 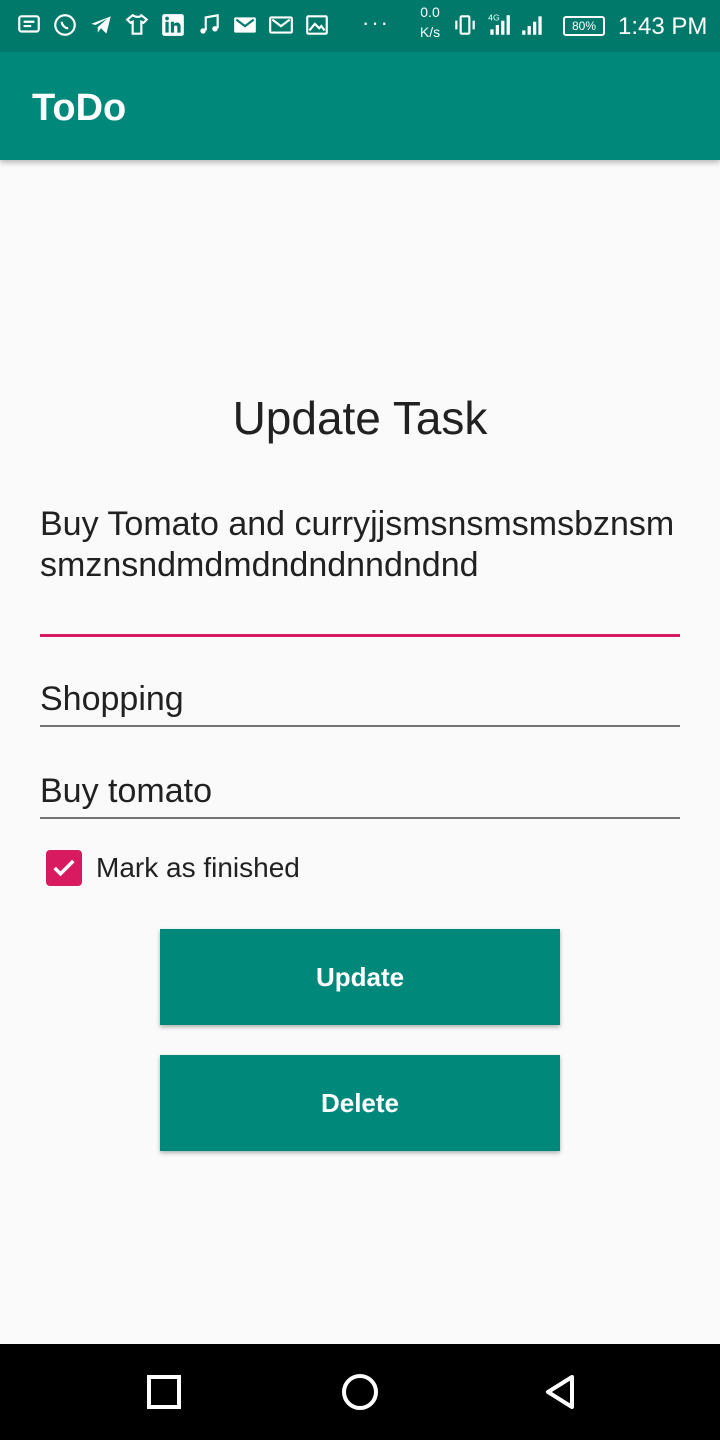 I want to click on vibrate-icon, so click(x=465, y=25).